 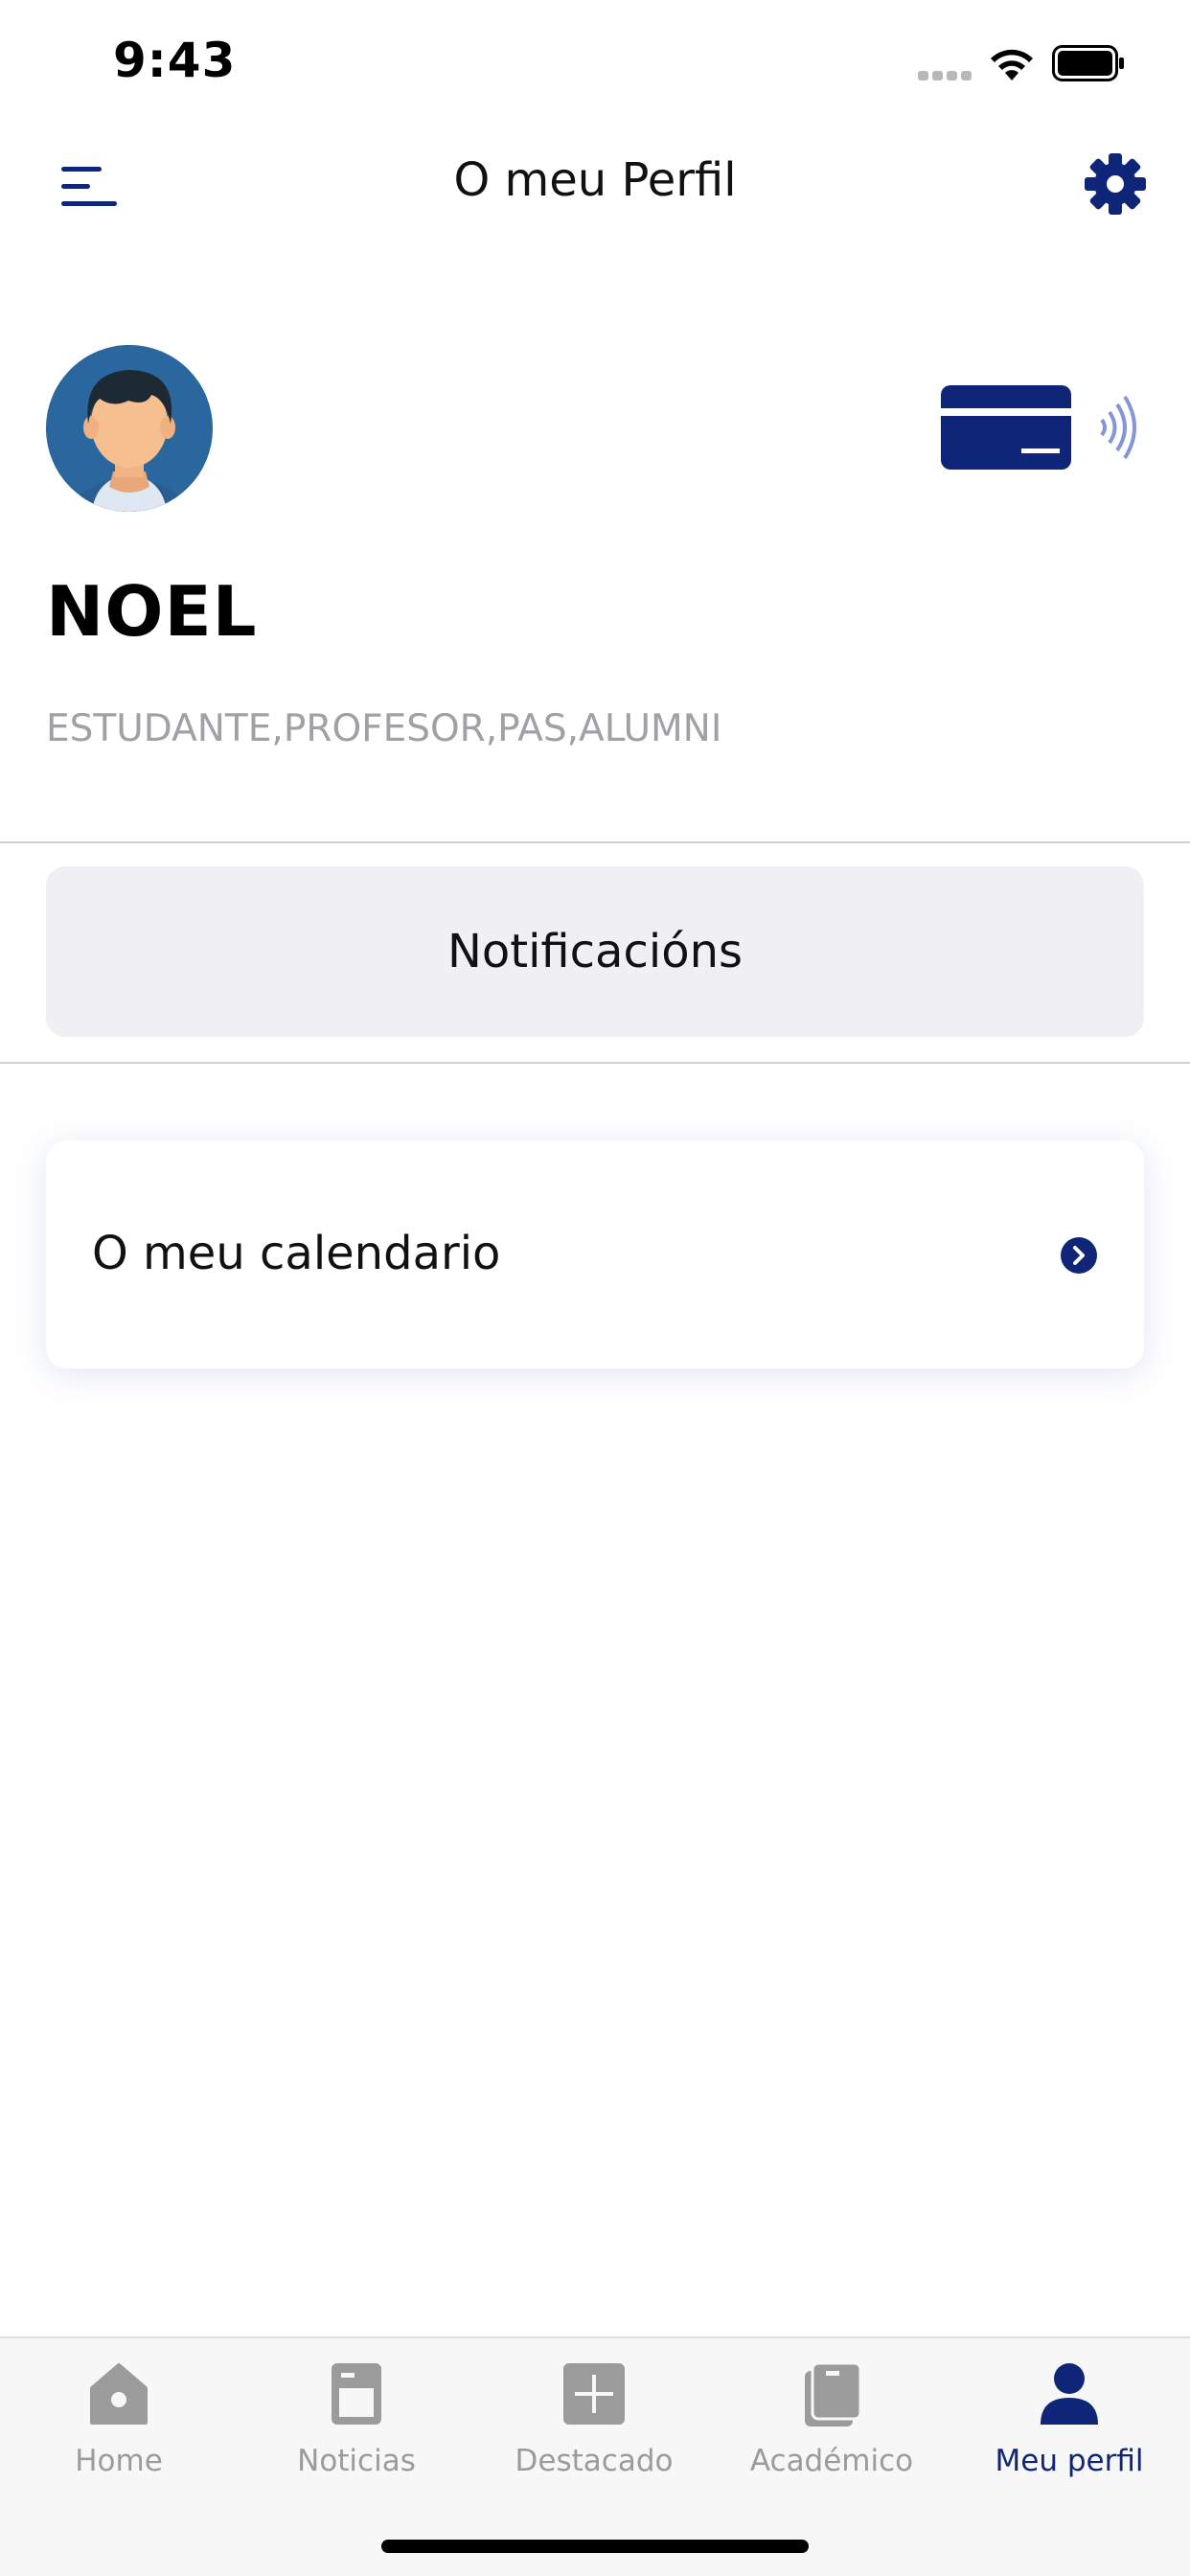 I want to click on avatar, so click(x=129, y=428).